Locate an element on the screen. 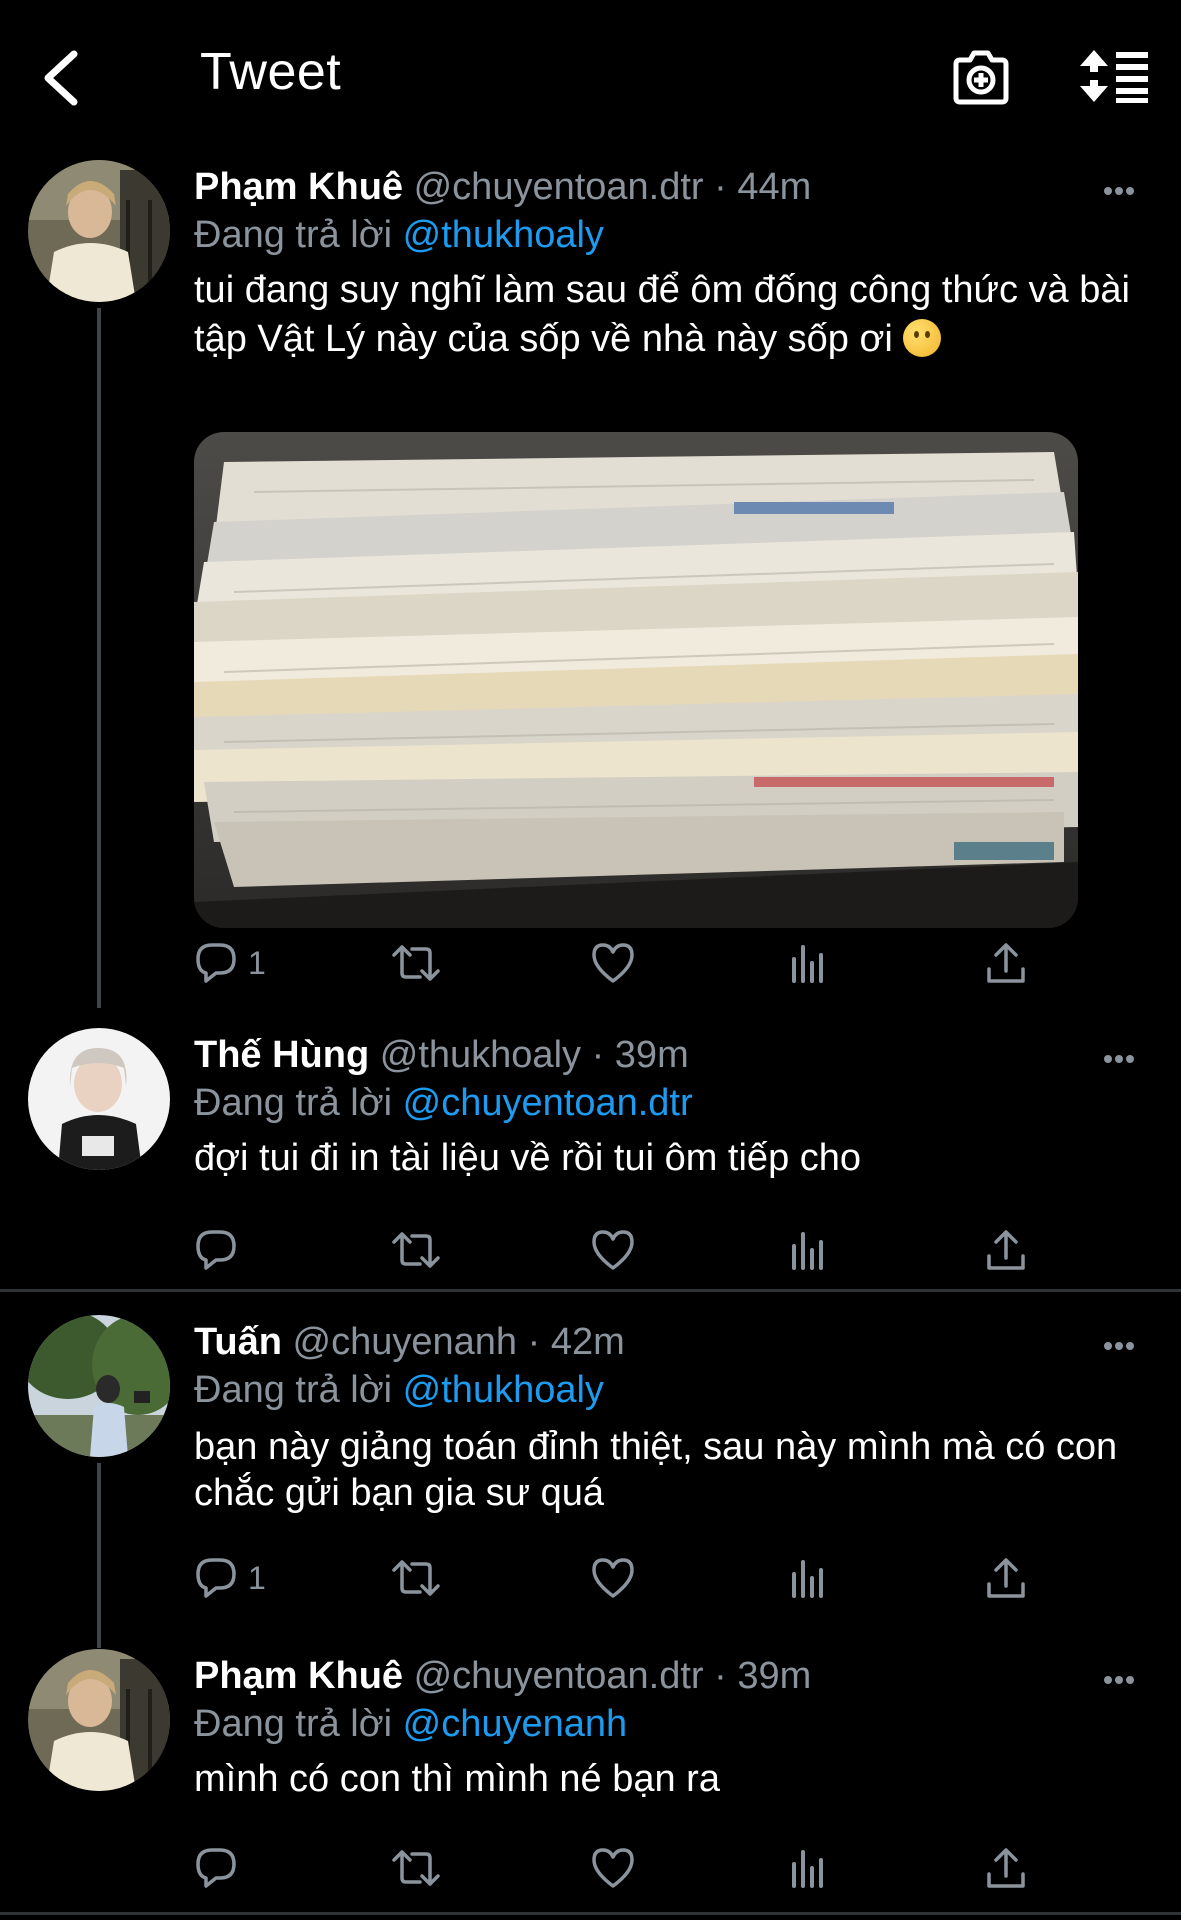  tweet-actions is located at coordinates (634, 1250).